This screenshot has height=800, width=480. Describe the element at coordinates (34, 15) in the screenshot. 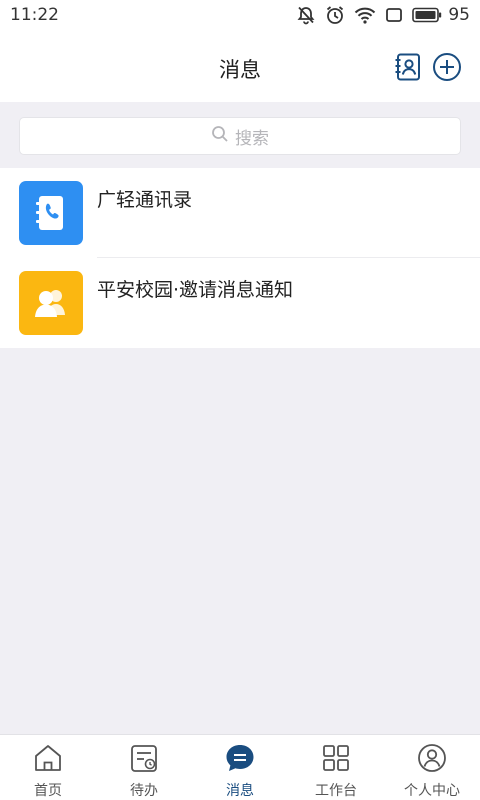

I see `status-time: 11:22` at that location.